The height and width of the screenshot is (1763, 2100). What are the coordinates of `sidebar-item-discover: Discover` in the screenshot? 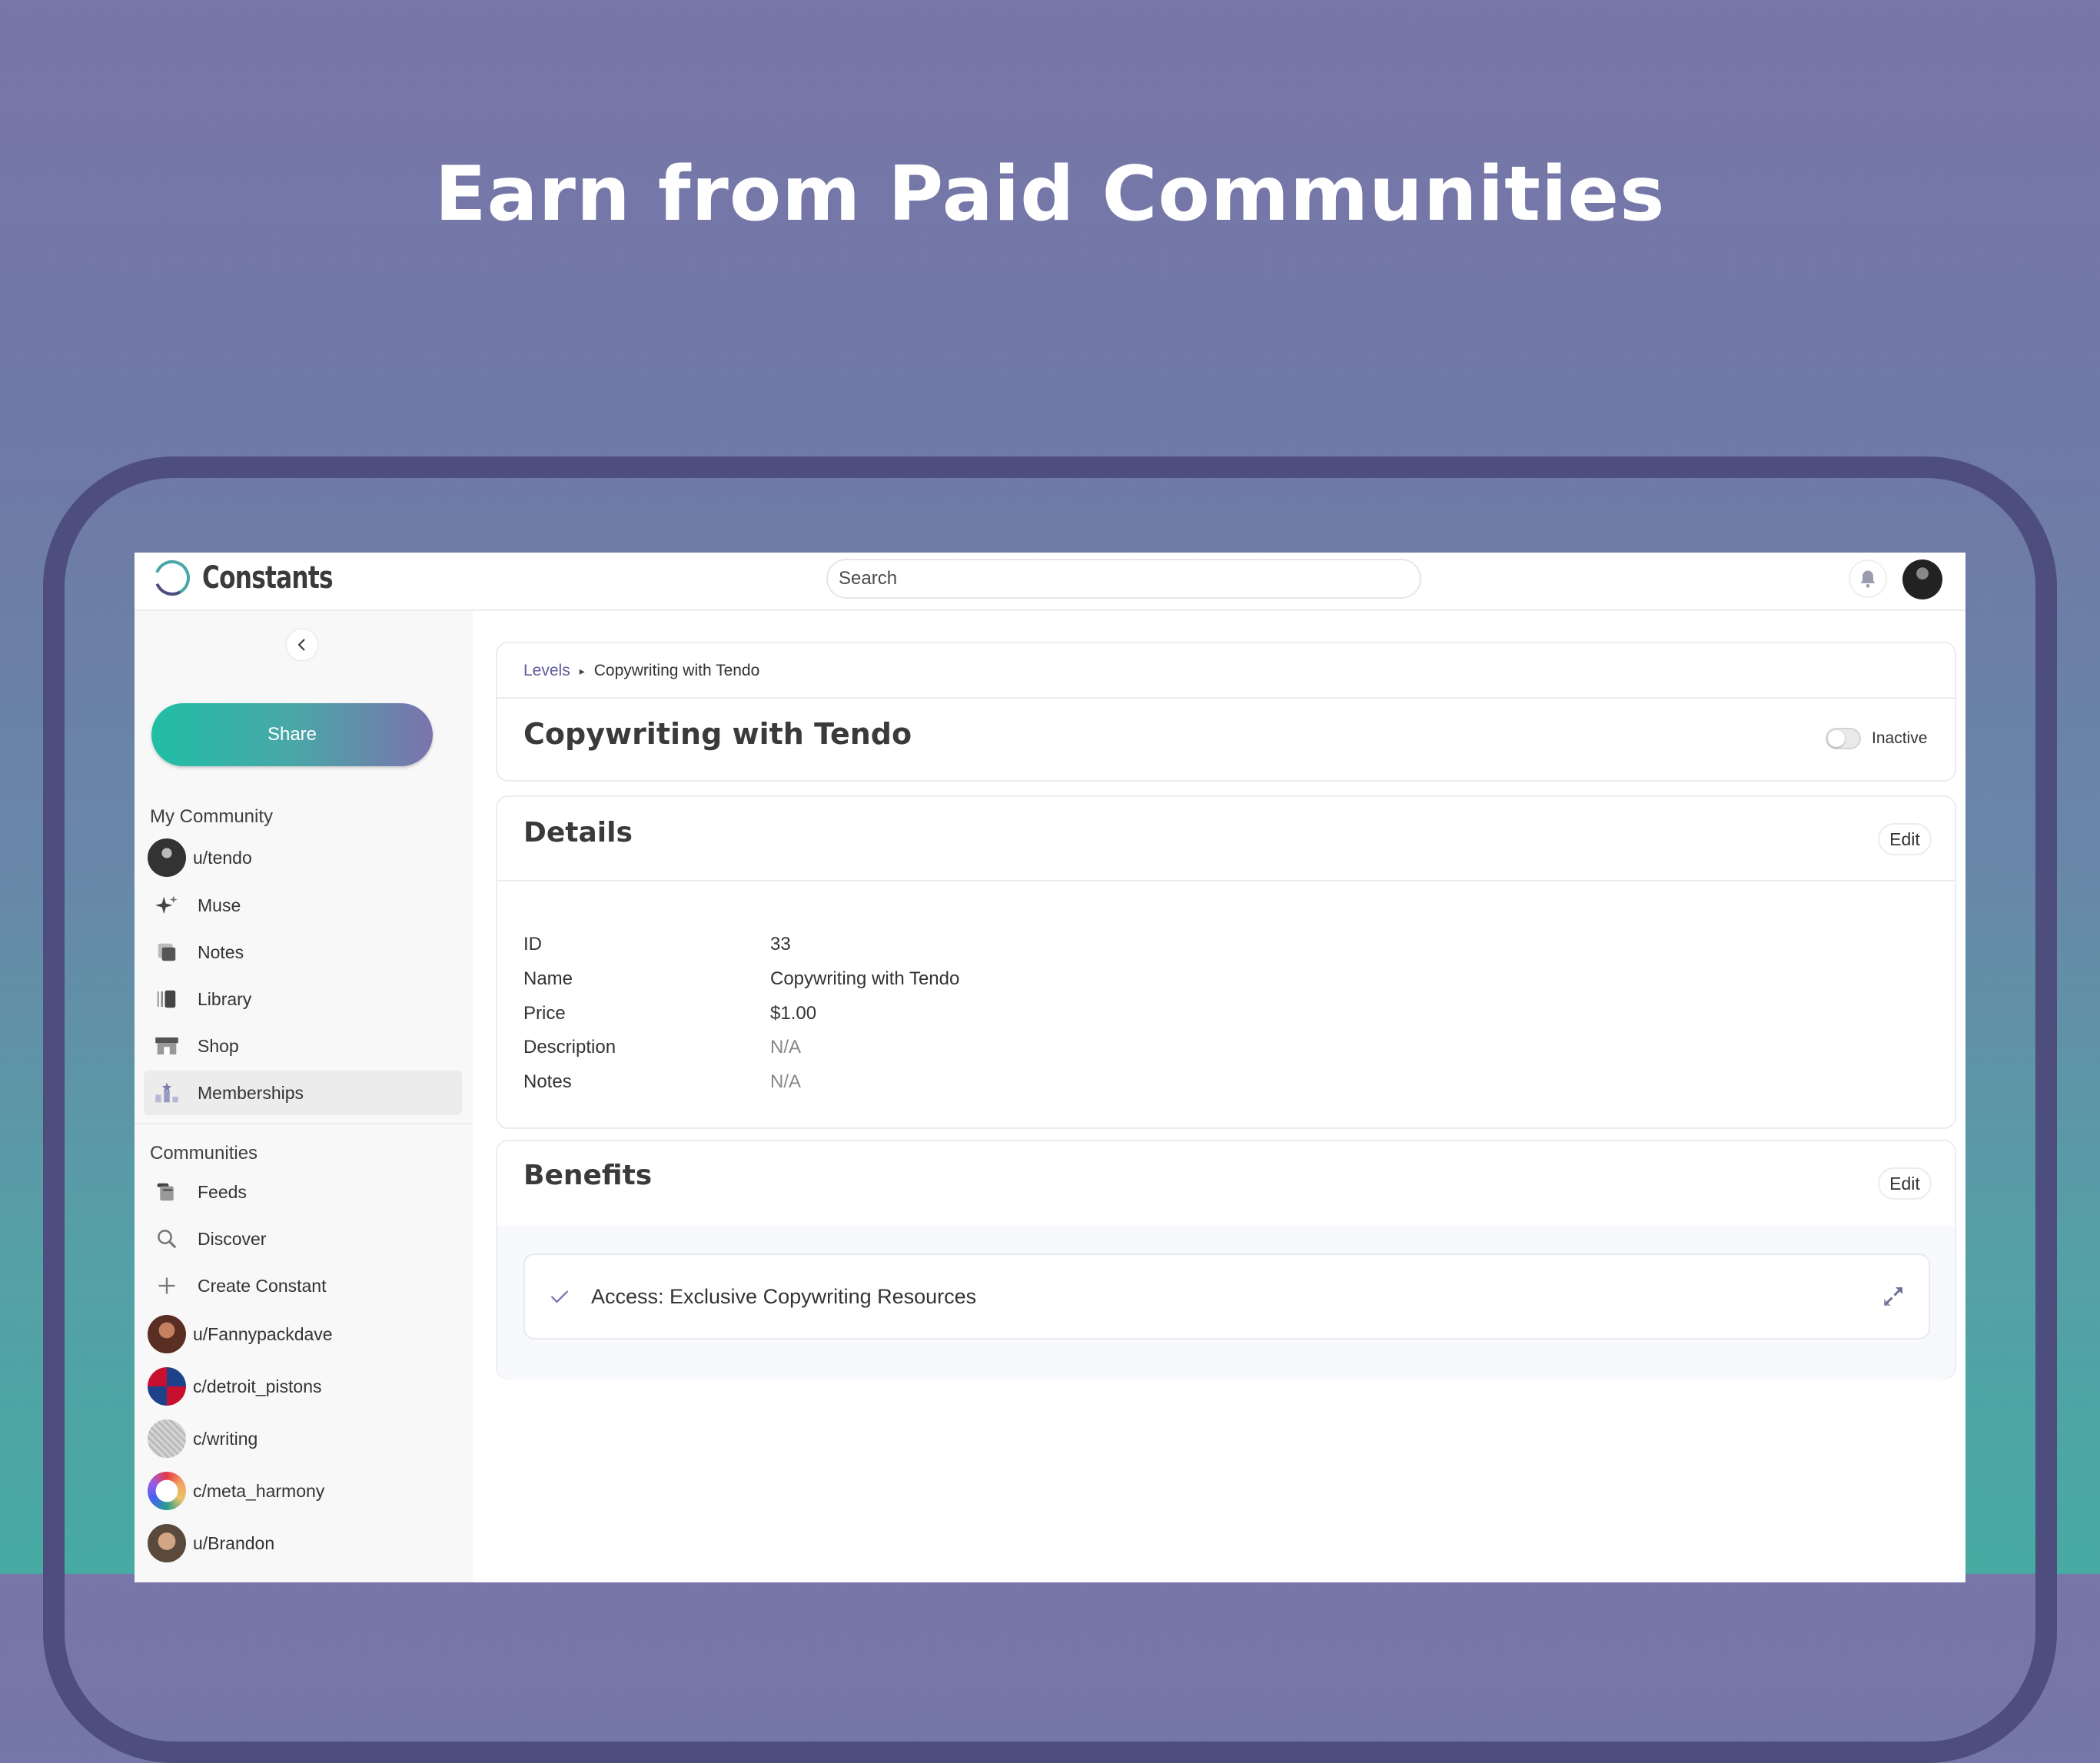 It's located at (303, 1239).